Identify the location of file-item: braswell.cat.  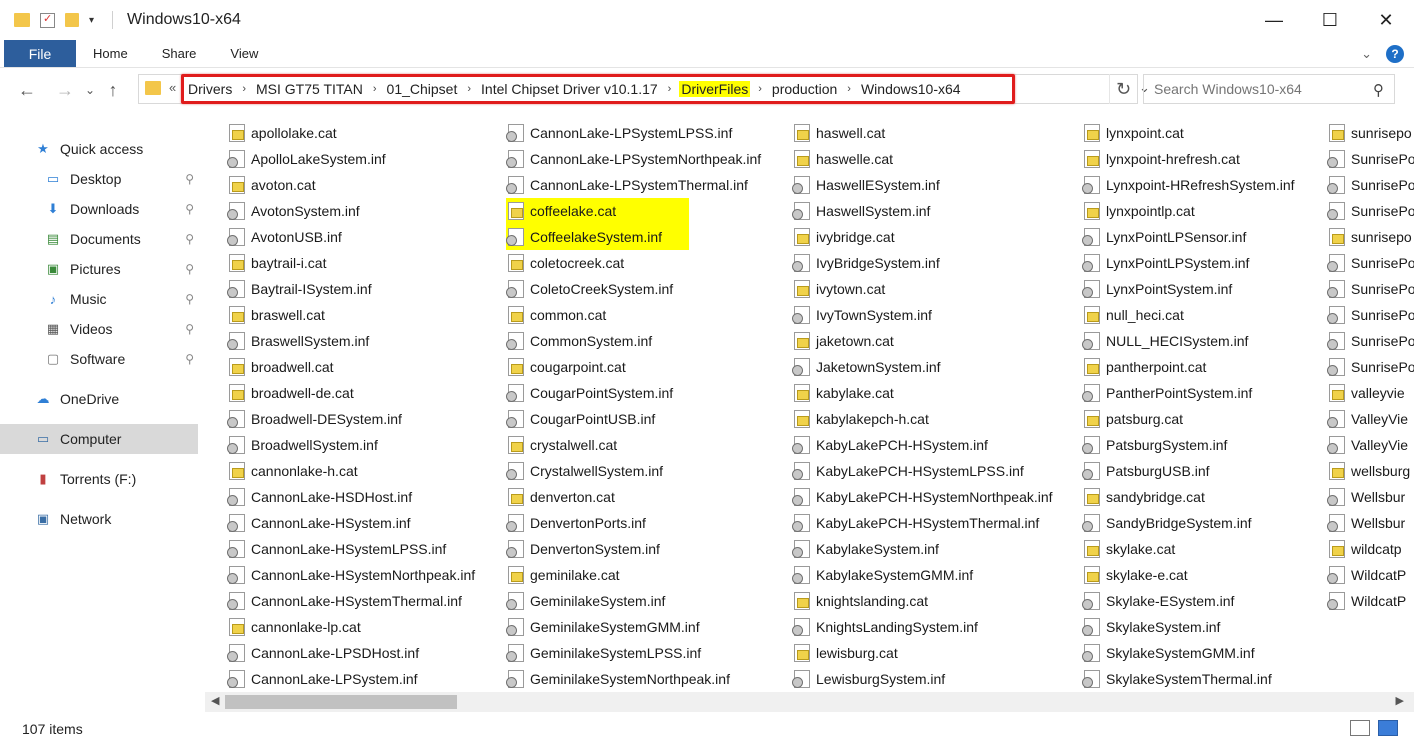
(351, 315).